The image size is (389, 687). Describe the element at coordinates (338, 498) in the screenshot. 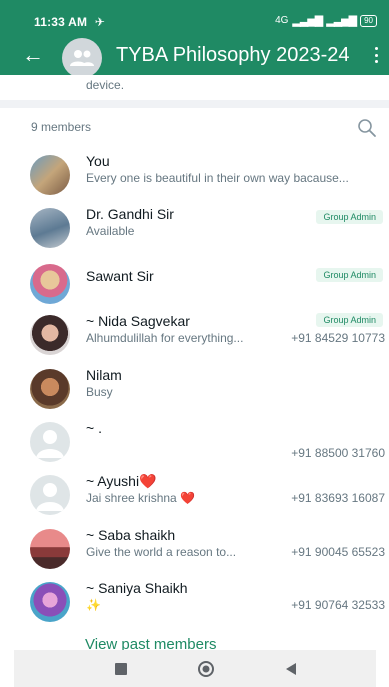

I see `member-phone: +91 83693 16087` at that location.